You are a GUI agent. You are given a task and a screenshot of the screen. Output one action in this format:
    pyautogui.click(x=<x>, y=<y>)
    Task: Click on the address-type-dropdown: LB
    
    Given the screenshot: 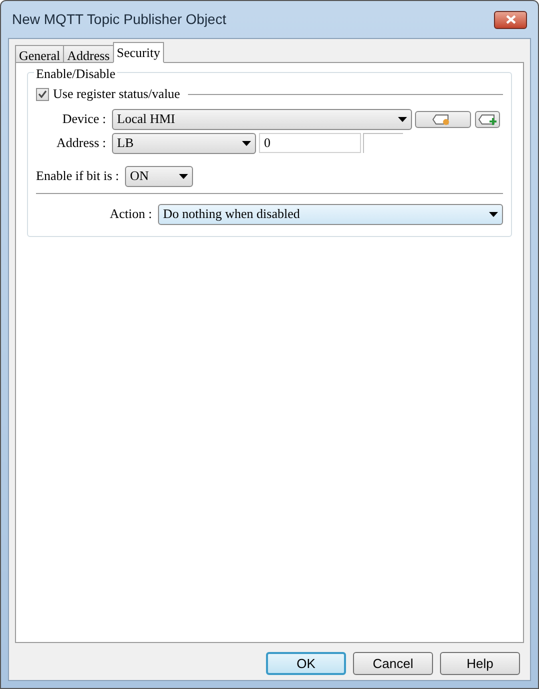 What is the action you would take?
    pyautogui.click(x=184, y=143)
    